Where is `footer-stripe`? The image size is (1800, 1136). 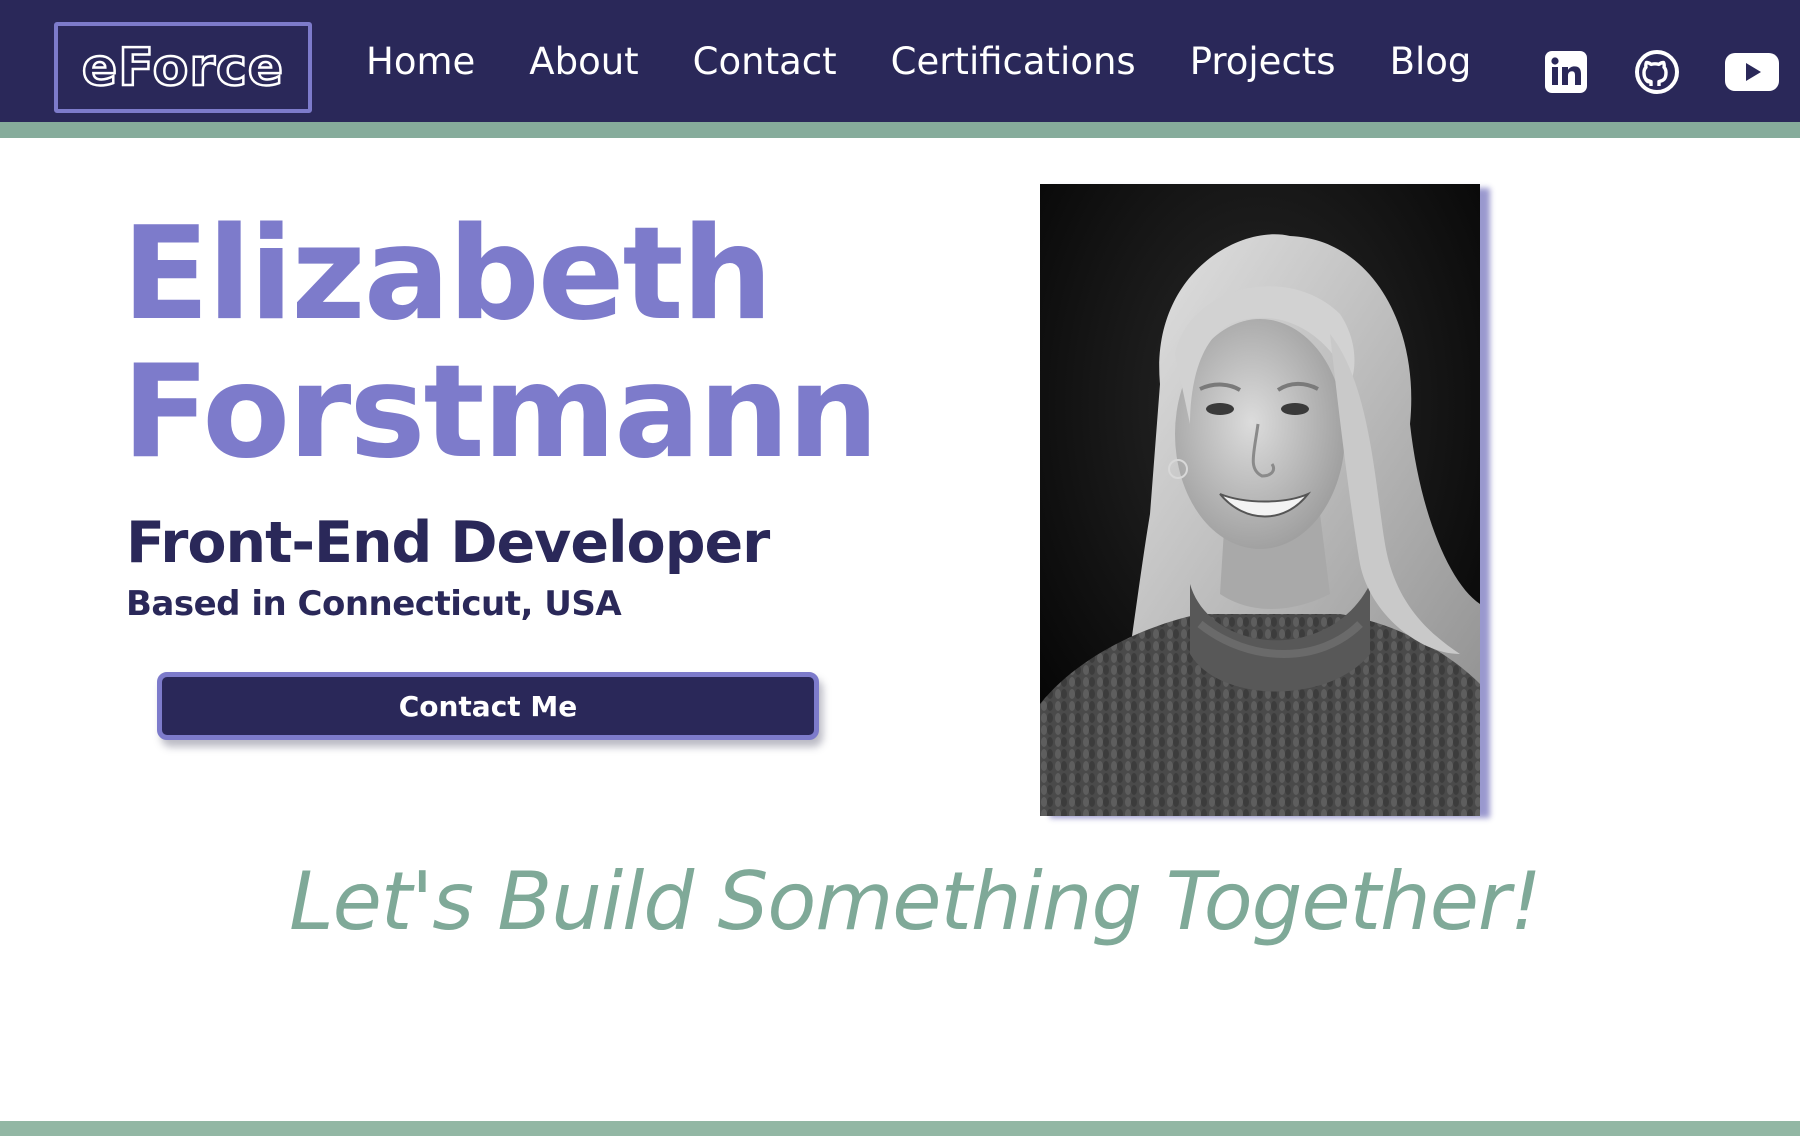 footer-stripe is located at coordinates (900, 1128).